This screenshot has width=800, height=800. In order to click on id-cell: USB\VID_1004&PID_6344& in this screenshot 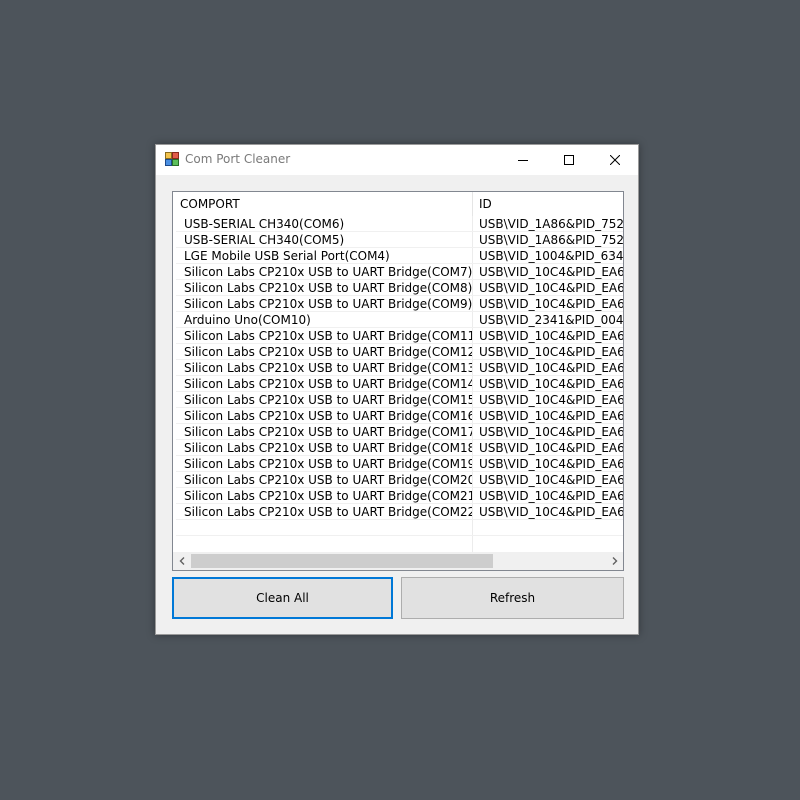, I will do `click(551, 256)`.